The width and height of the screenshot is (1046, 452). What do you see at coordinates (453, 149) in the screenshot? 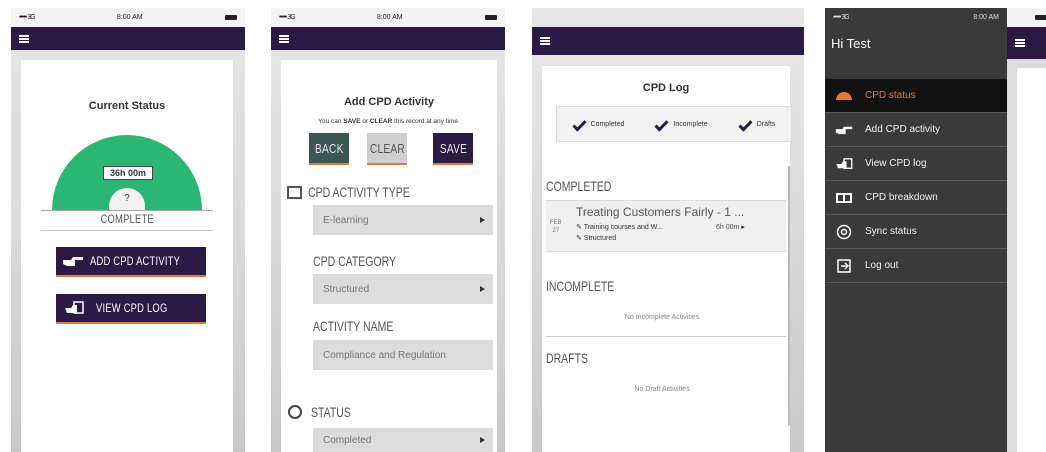
I see `save-button: SAVE` at bounding box center [453, 149].